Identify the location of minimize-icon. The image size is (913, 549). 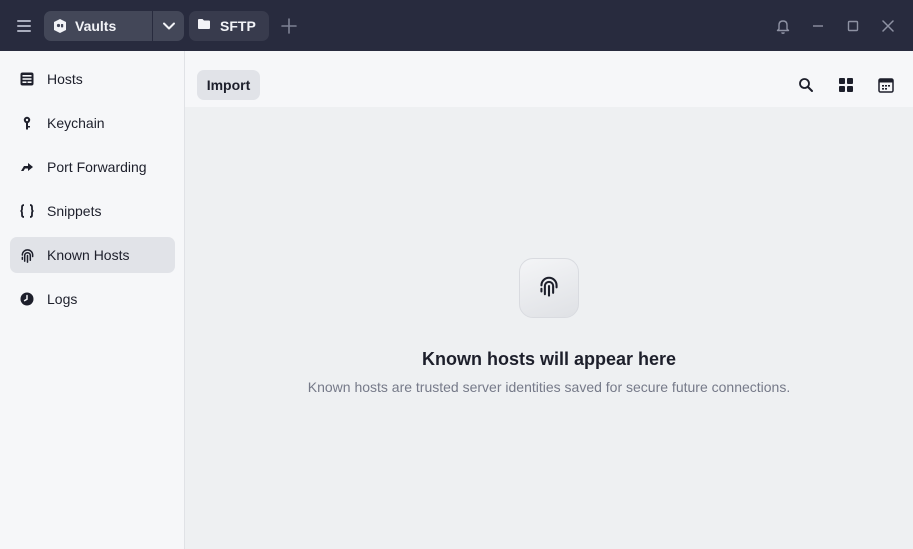
(818, 26).